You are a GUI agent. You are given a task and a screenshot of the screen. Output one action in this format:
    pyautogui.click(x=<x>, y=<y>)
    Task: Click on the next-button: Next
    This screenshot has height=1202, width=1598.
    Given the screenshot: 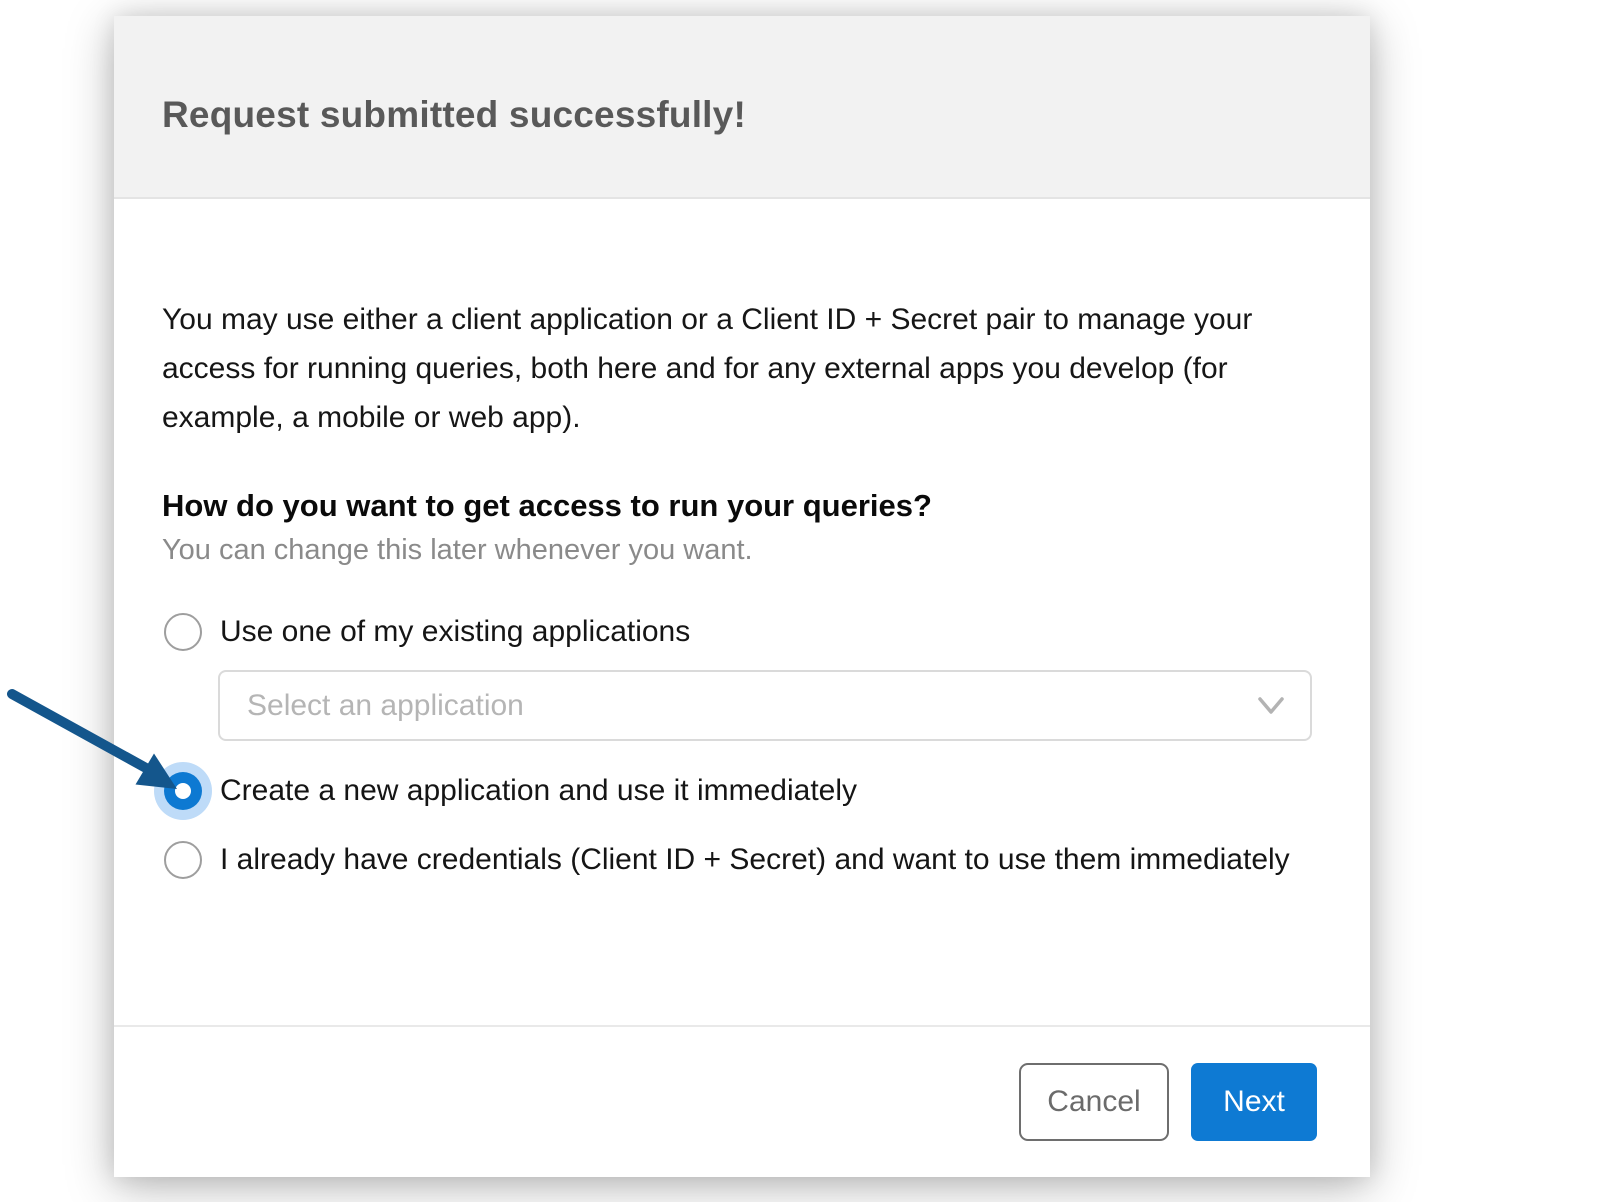 What is the action you would take?
    pyautogui.click(x=1254, y=1102)
    